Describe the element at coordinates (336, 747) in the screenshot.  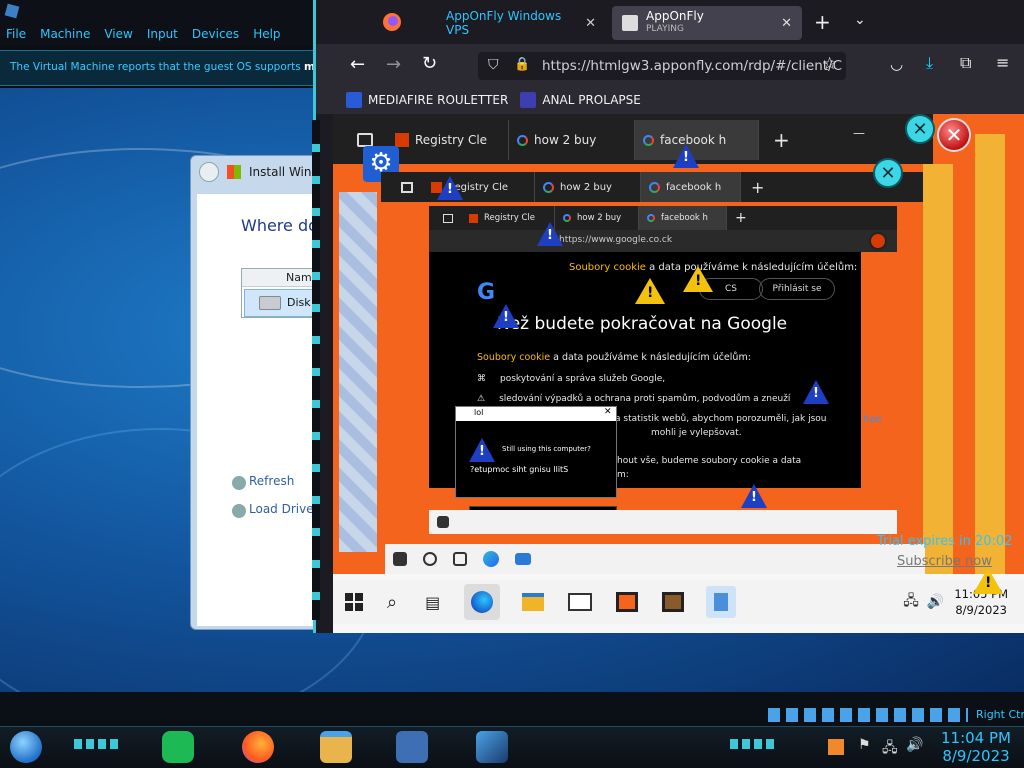
I see `file-manager-icon` at that location.